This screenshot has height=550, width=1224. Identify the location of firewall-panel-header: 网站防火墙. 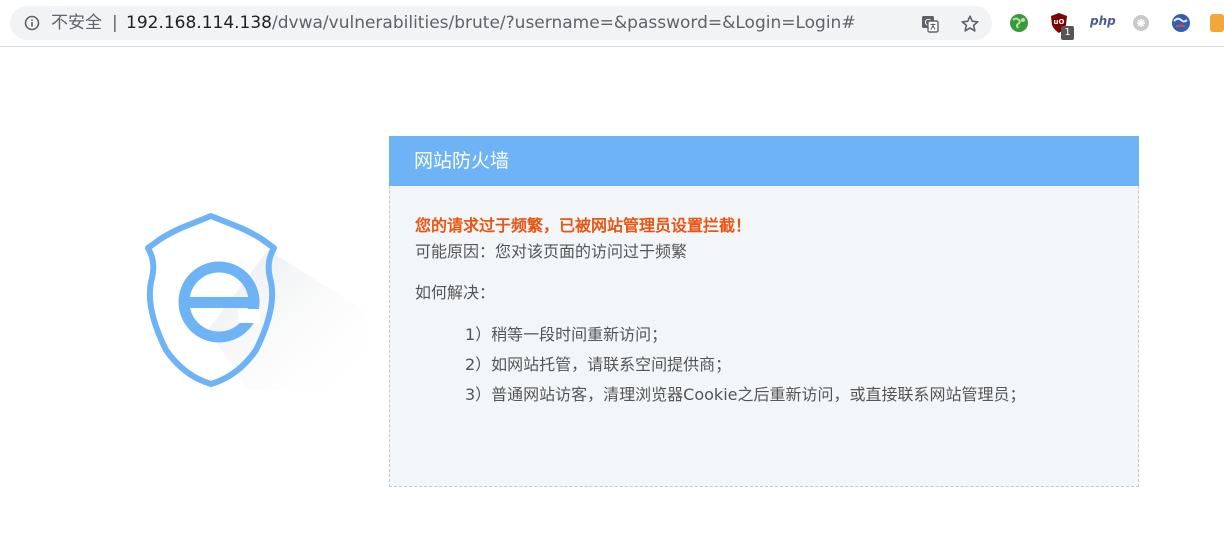
(764, 161).